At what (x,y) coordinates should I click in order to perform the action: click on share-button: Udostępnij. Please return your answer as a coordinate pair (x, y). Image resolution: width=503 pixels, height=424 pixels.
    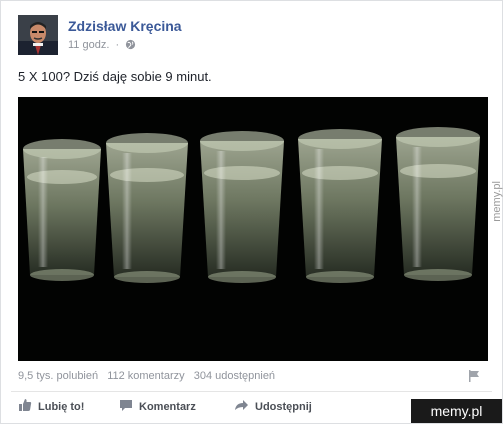
    Looking at the image, I should click on (273, 406).